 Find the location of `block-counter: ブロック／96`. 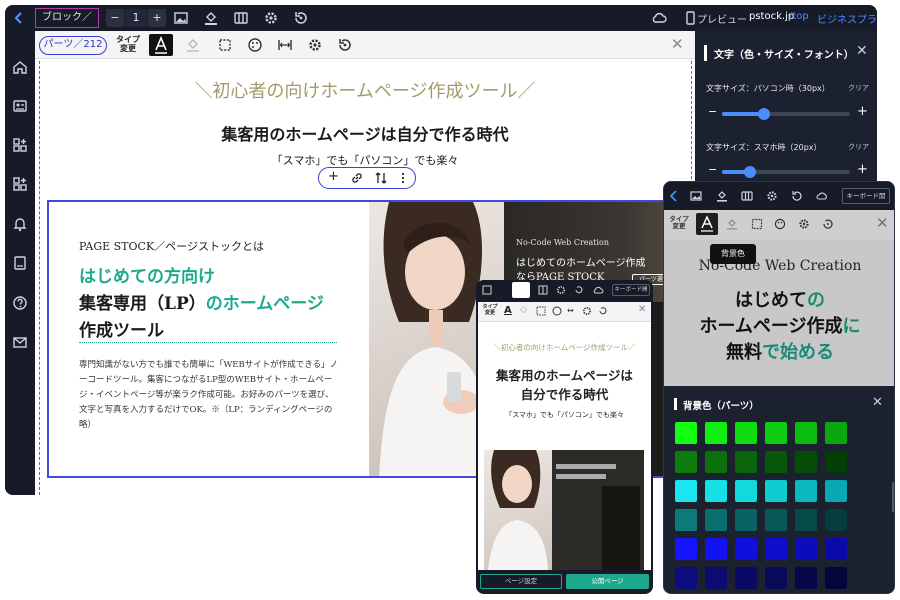

block-counter: ブロック／96 is located at coordinates (67, 24).